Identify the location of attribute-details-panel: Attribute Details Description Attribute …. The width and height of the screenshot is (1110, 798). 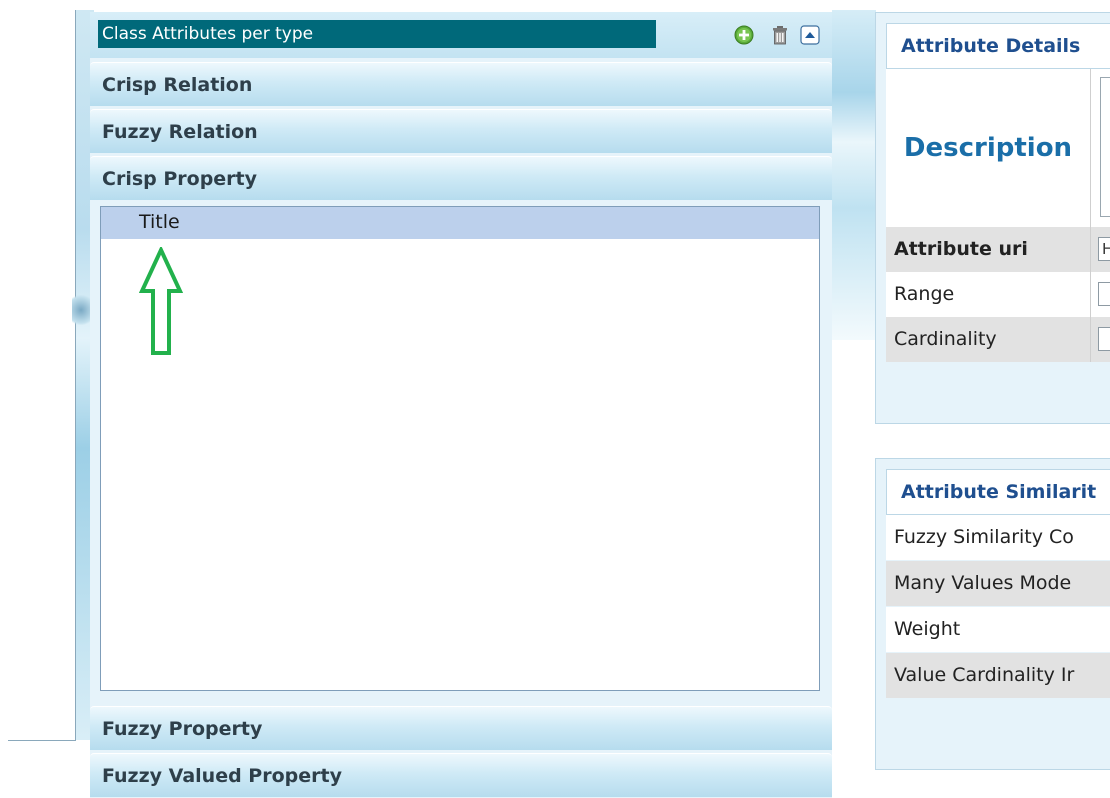
(992, 218).